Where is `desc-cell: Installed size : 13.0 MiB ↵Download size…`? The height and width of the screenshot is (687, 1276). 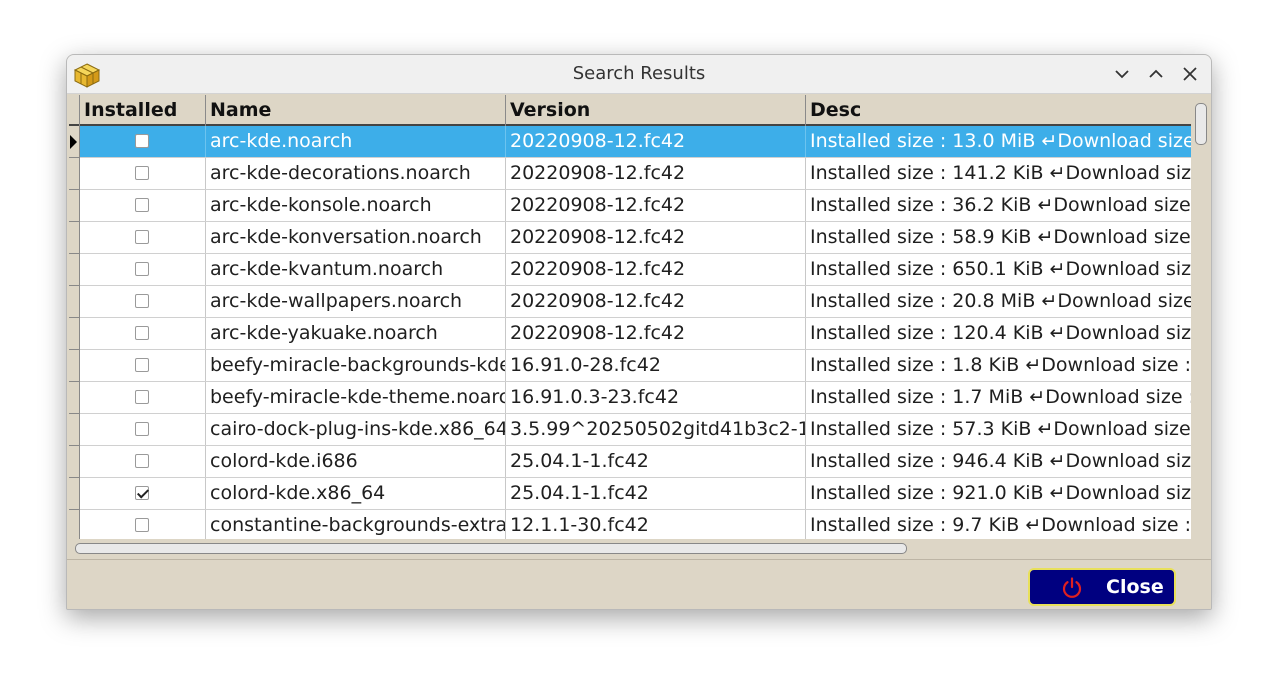
desc-cell: Installed size : 13.0 MiB ↵Download size… is located at coordinates (998, 141).